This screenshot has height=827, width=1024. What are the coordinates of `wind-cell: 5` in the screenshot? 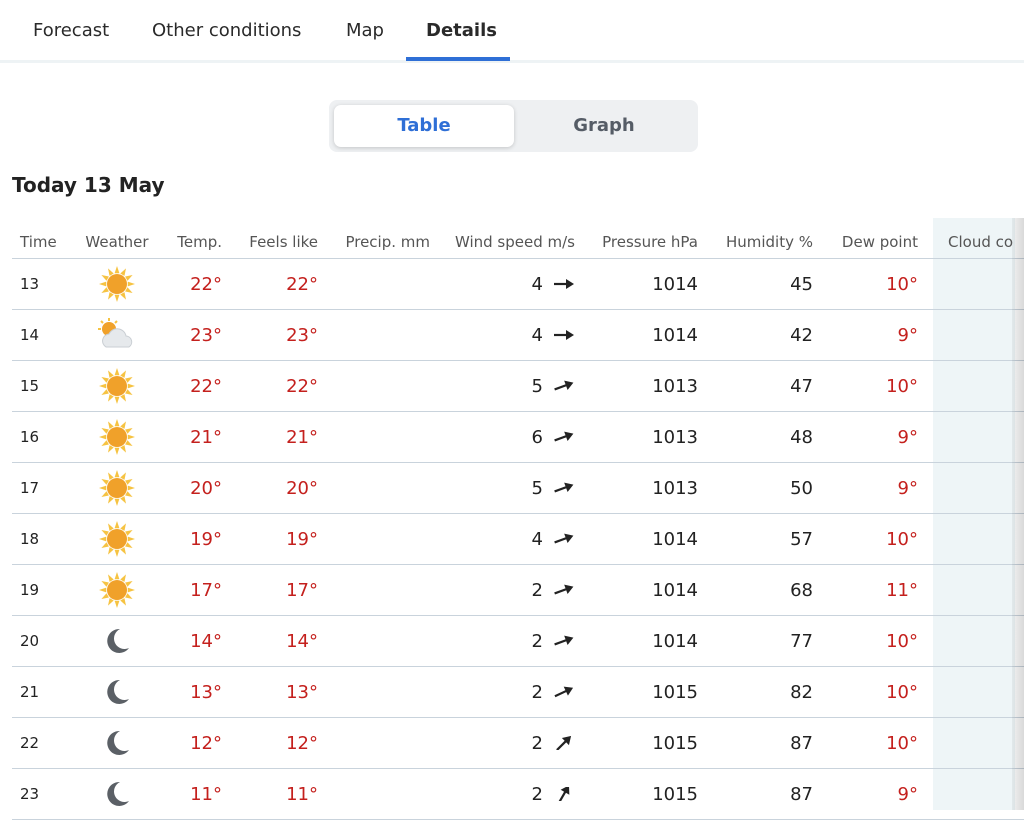 It's located at (513, 488).